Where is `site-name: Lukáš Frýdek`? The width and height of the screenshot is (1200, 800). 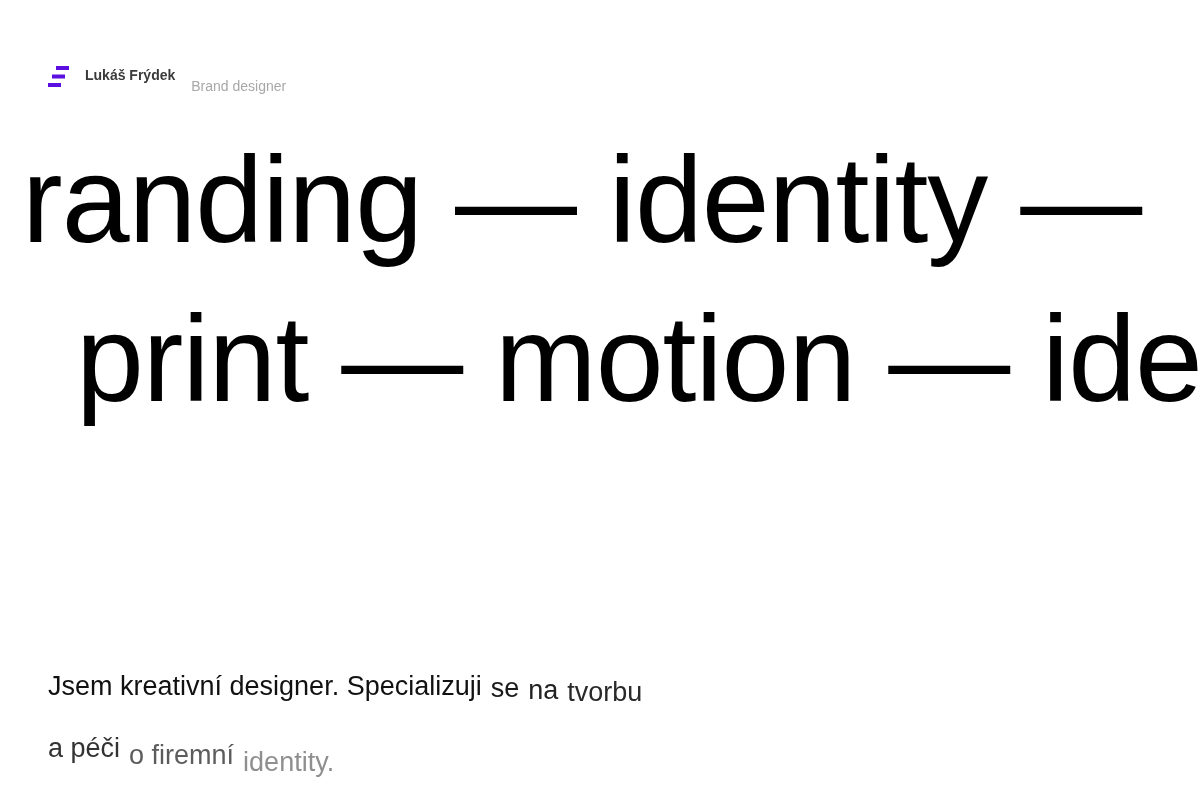 site-name: Lukáš Frýdek is located at coordinates (130, 75).